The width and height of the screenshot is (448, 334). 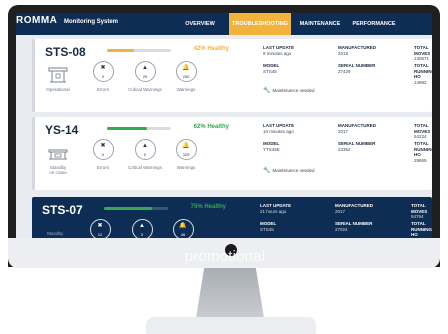 I want to click on critical-warnings-count: 3, so click(x=142, y=234).